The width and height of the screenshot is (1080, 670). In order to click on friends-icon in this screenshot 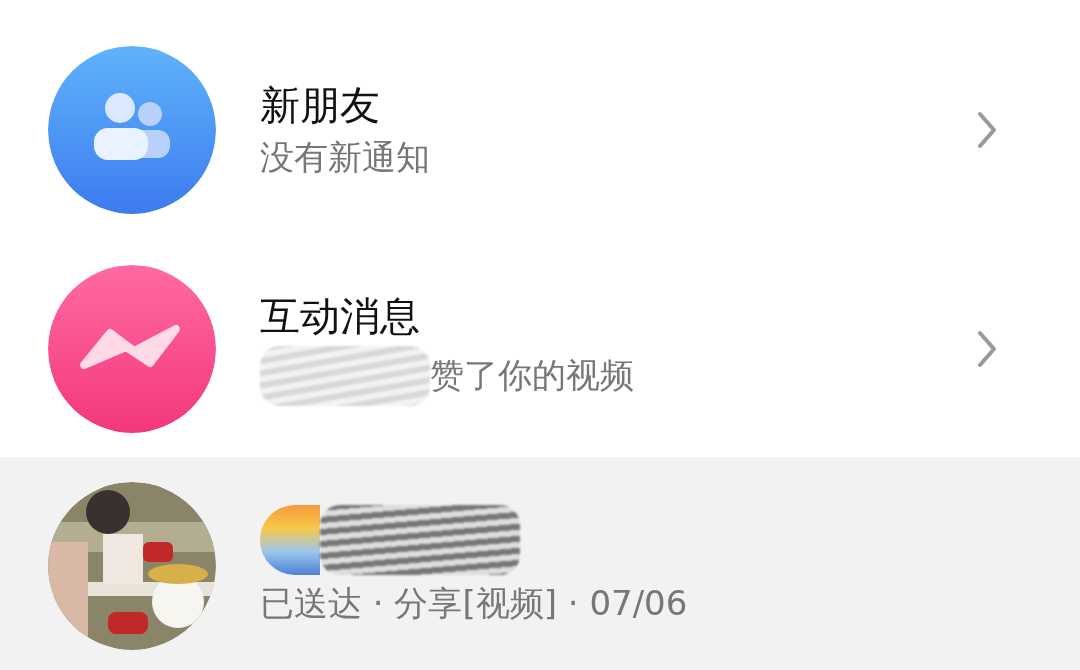, I will do `click(132, 130)`.